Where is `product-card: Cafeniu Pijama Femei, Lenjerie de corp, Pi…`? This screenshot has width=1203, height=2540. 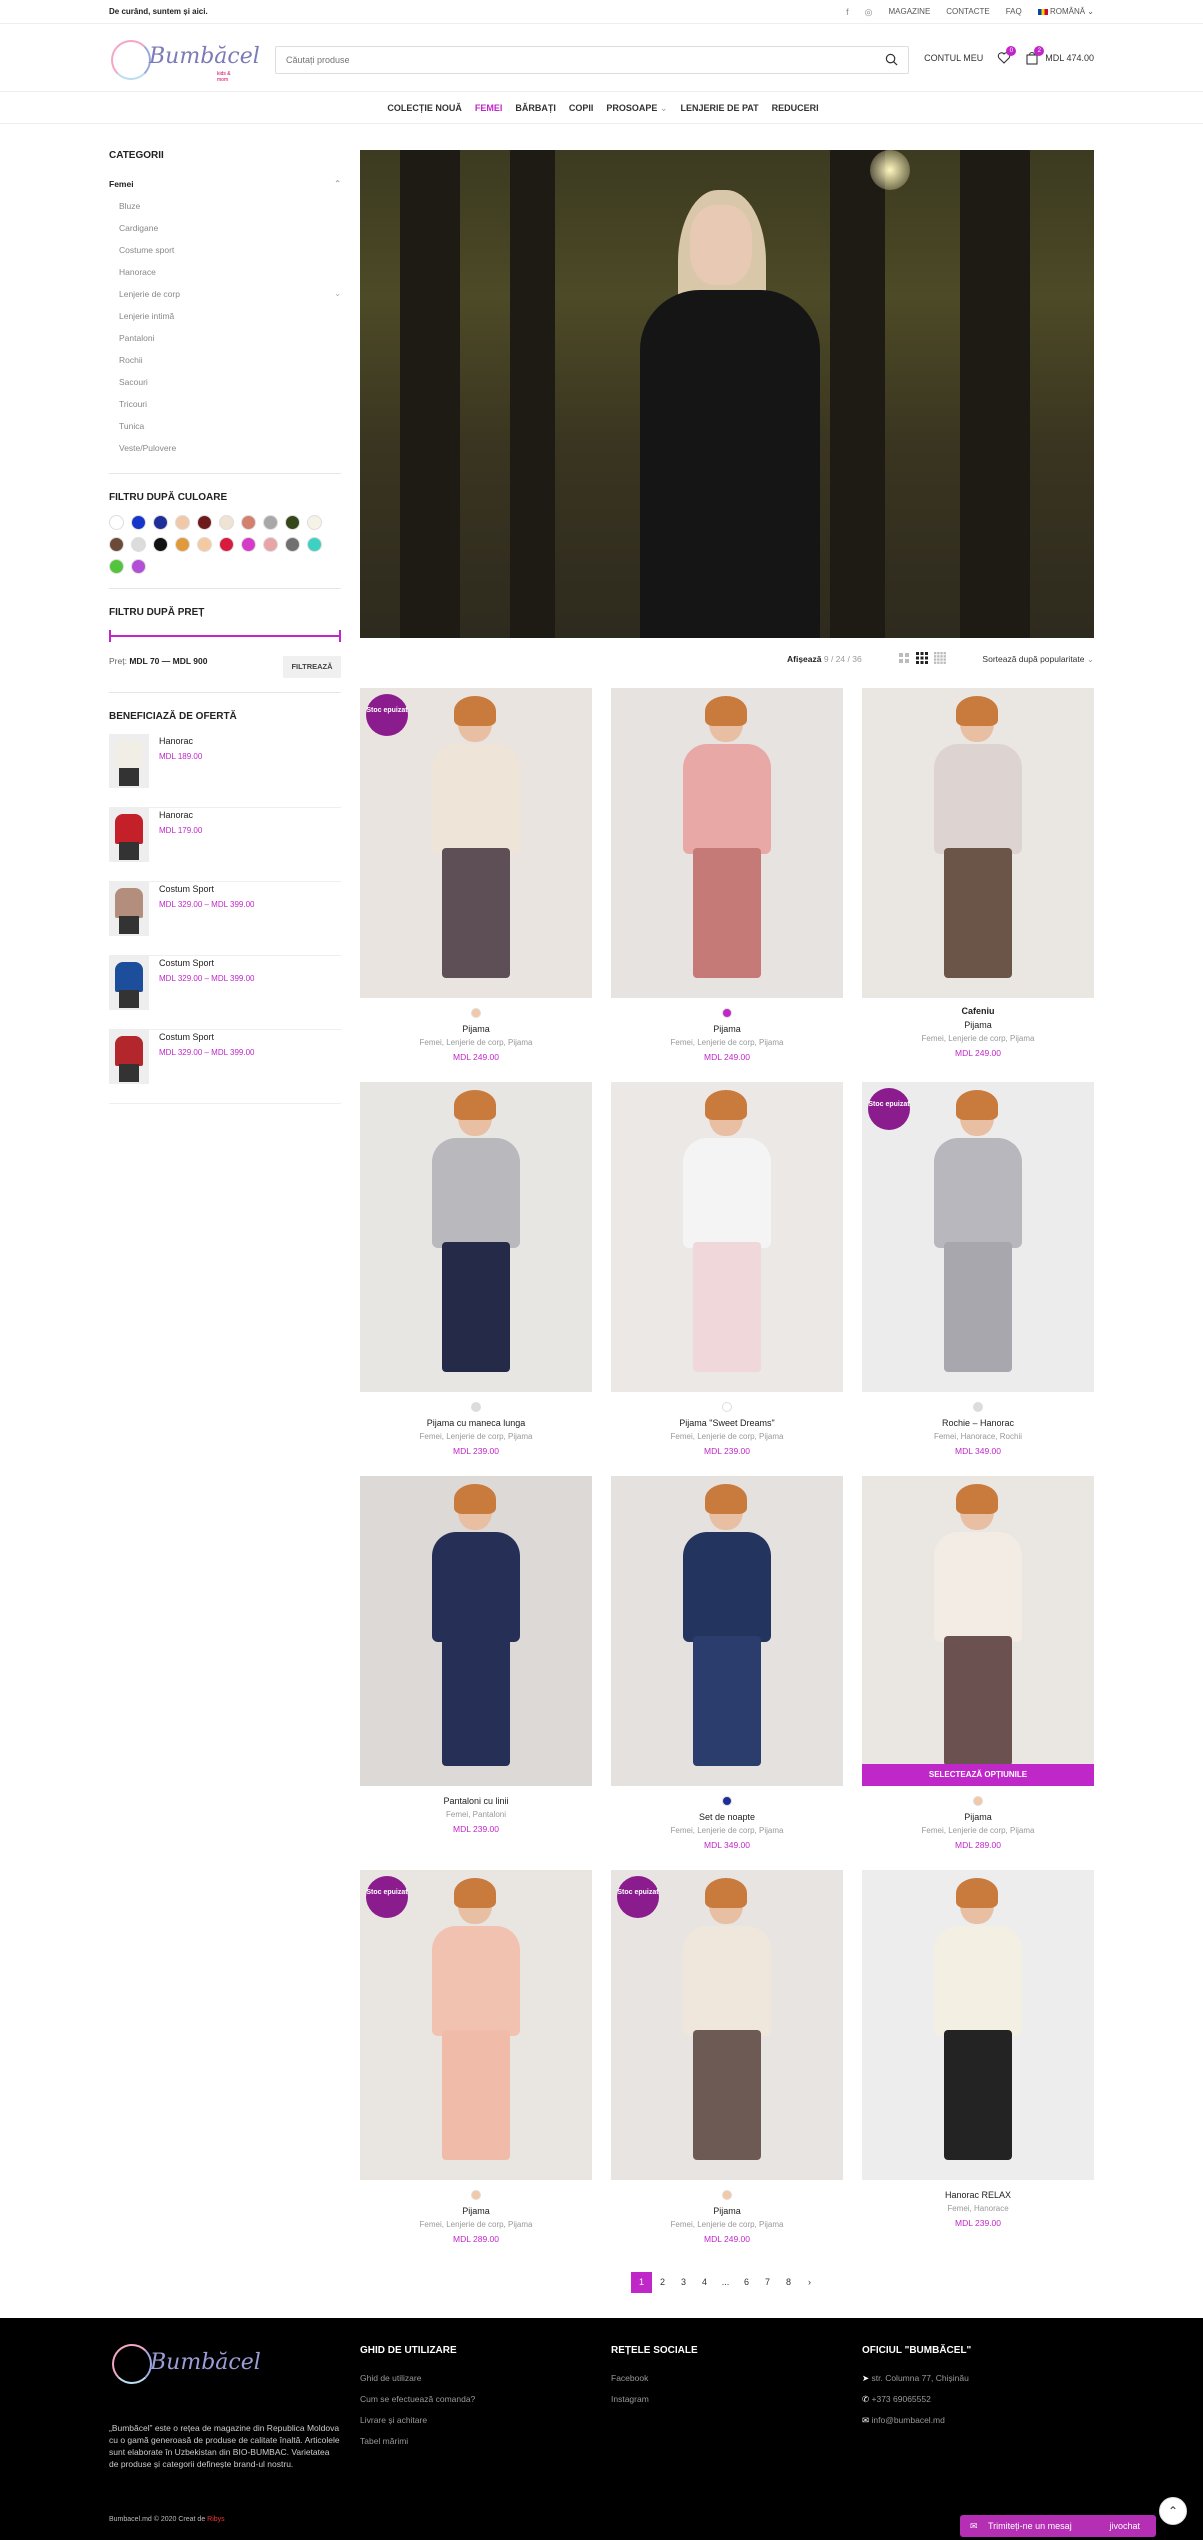
product-card: Cafeniu Pijama Femei, Lenjerie de corp, Pi… is located at coordinates (978, 874).